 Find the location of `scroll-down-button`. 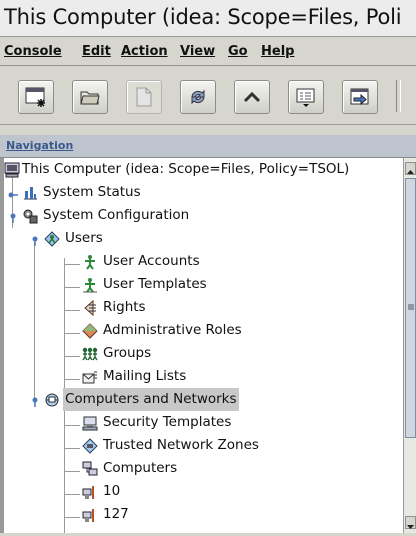

scroll-down-button is located at coordinates (410, 522).